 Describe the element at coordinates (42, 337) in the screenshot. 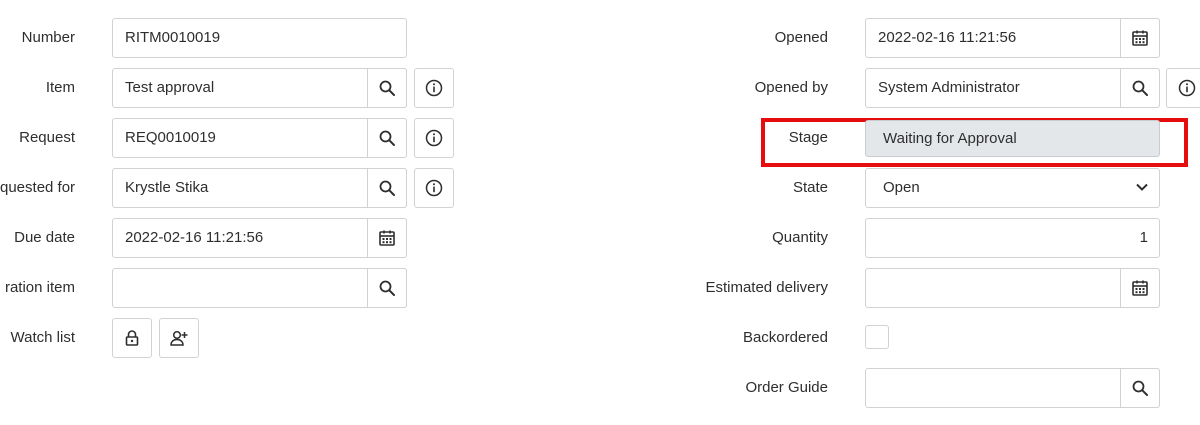

I see `watch-list-label: Watch list` at that location.